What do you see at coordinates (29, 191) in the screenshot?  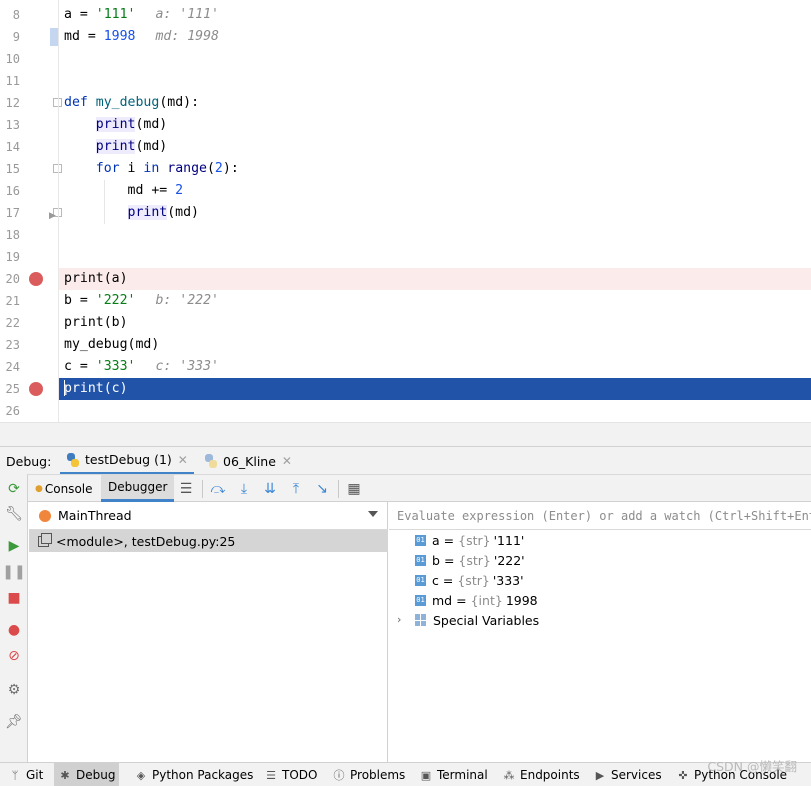 I see `line-number-row: 16` at bounding box center [29, 191].